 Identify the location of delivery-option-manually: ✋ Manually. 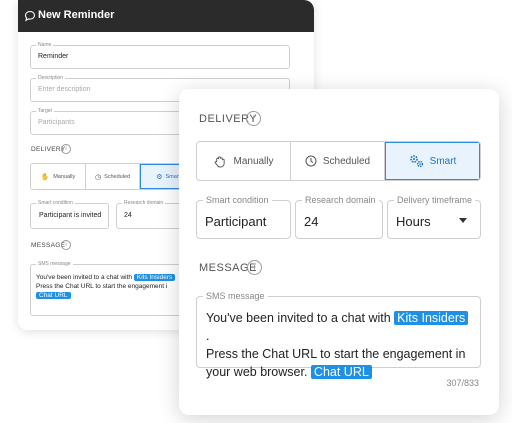
(58, 176).